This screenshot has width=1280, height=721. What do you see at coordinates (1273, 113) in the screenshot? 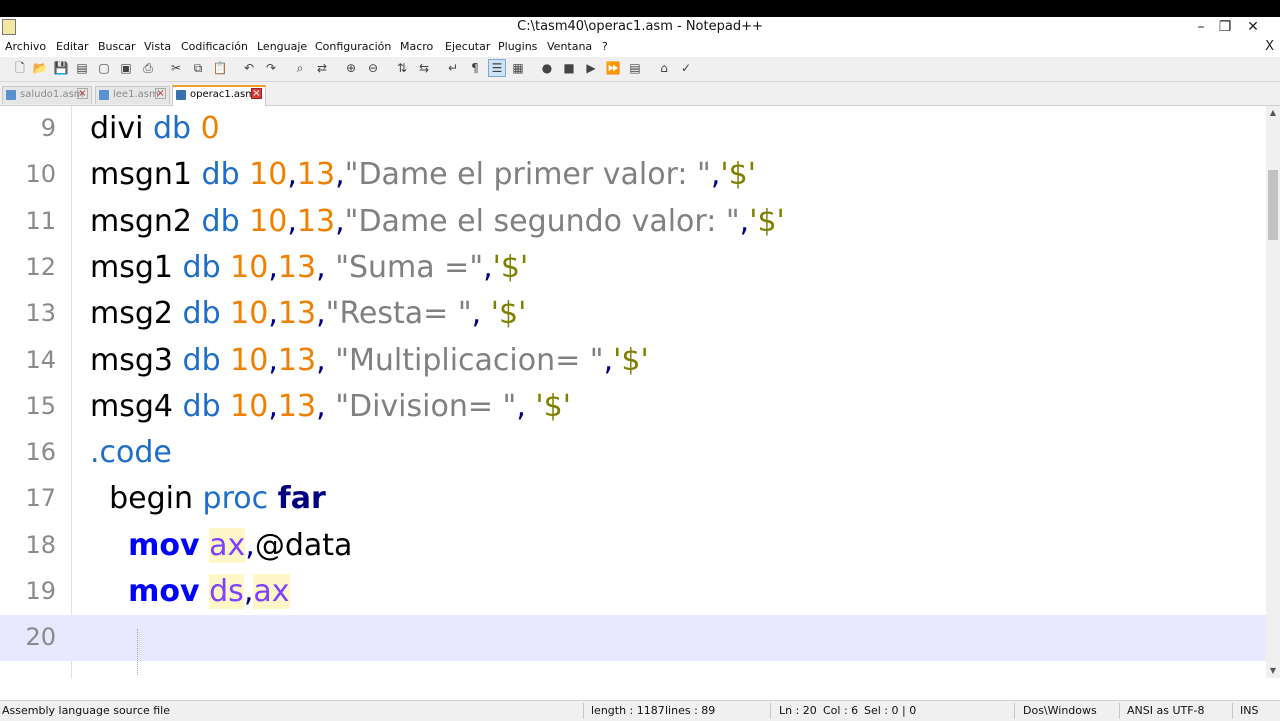
I see `scroll-up-icon: ▲` at bounding box center [1273, 113].